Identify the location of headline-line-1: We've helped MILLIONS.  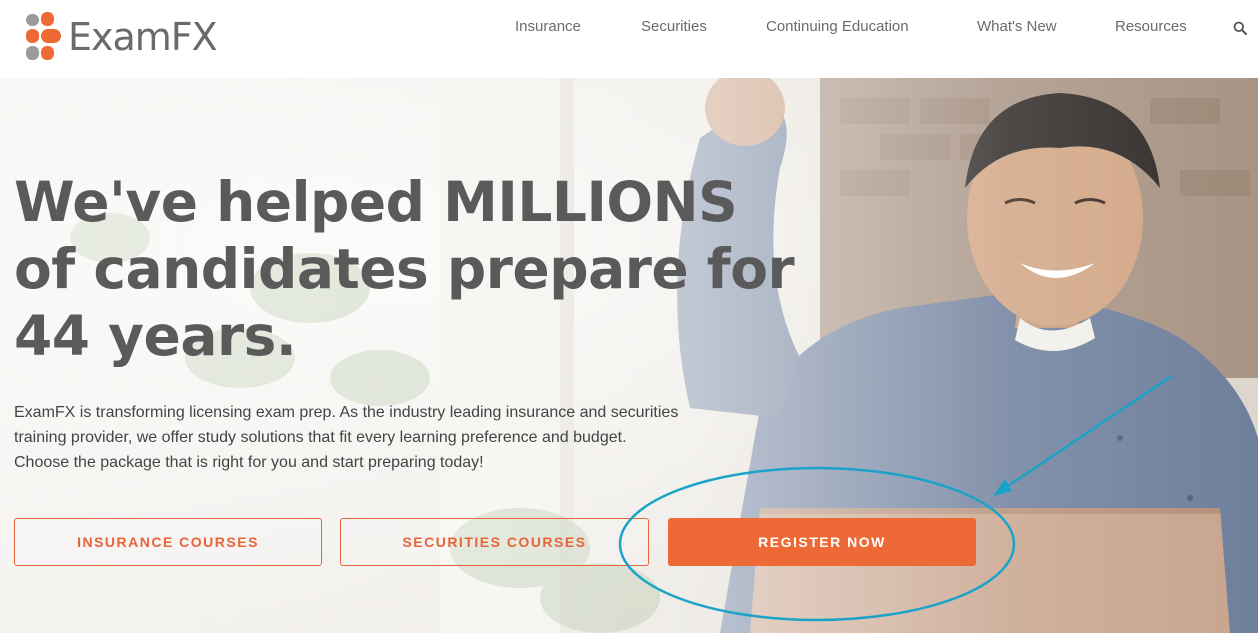
(376, 202).